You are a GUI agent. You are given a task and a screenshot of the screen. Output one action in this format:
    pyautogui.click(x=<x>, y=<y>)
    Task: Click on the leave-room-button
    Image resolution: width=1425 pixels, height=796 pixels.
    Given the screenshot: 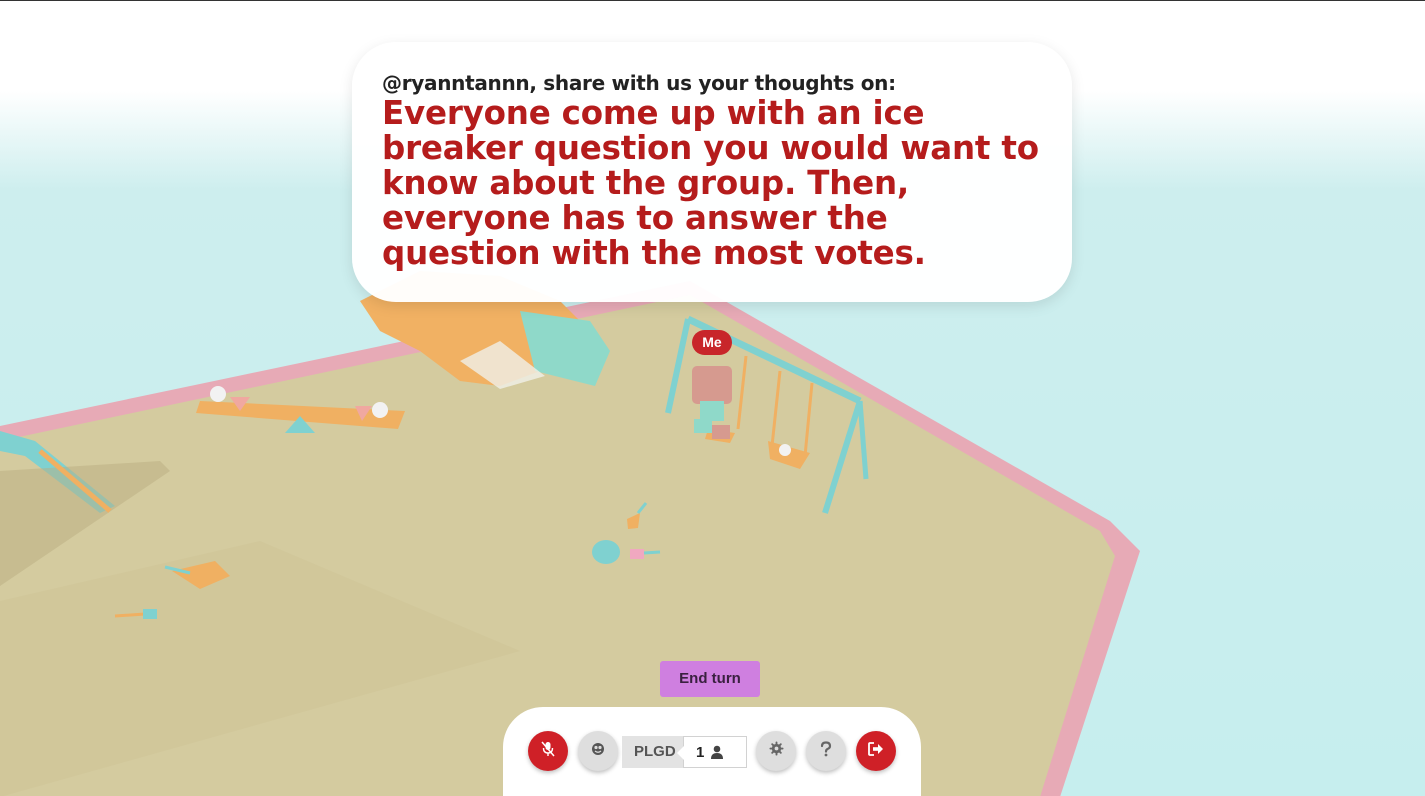 What is the action you would take?
    pyautogui.click(x=876, y=751)
    